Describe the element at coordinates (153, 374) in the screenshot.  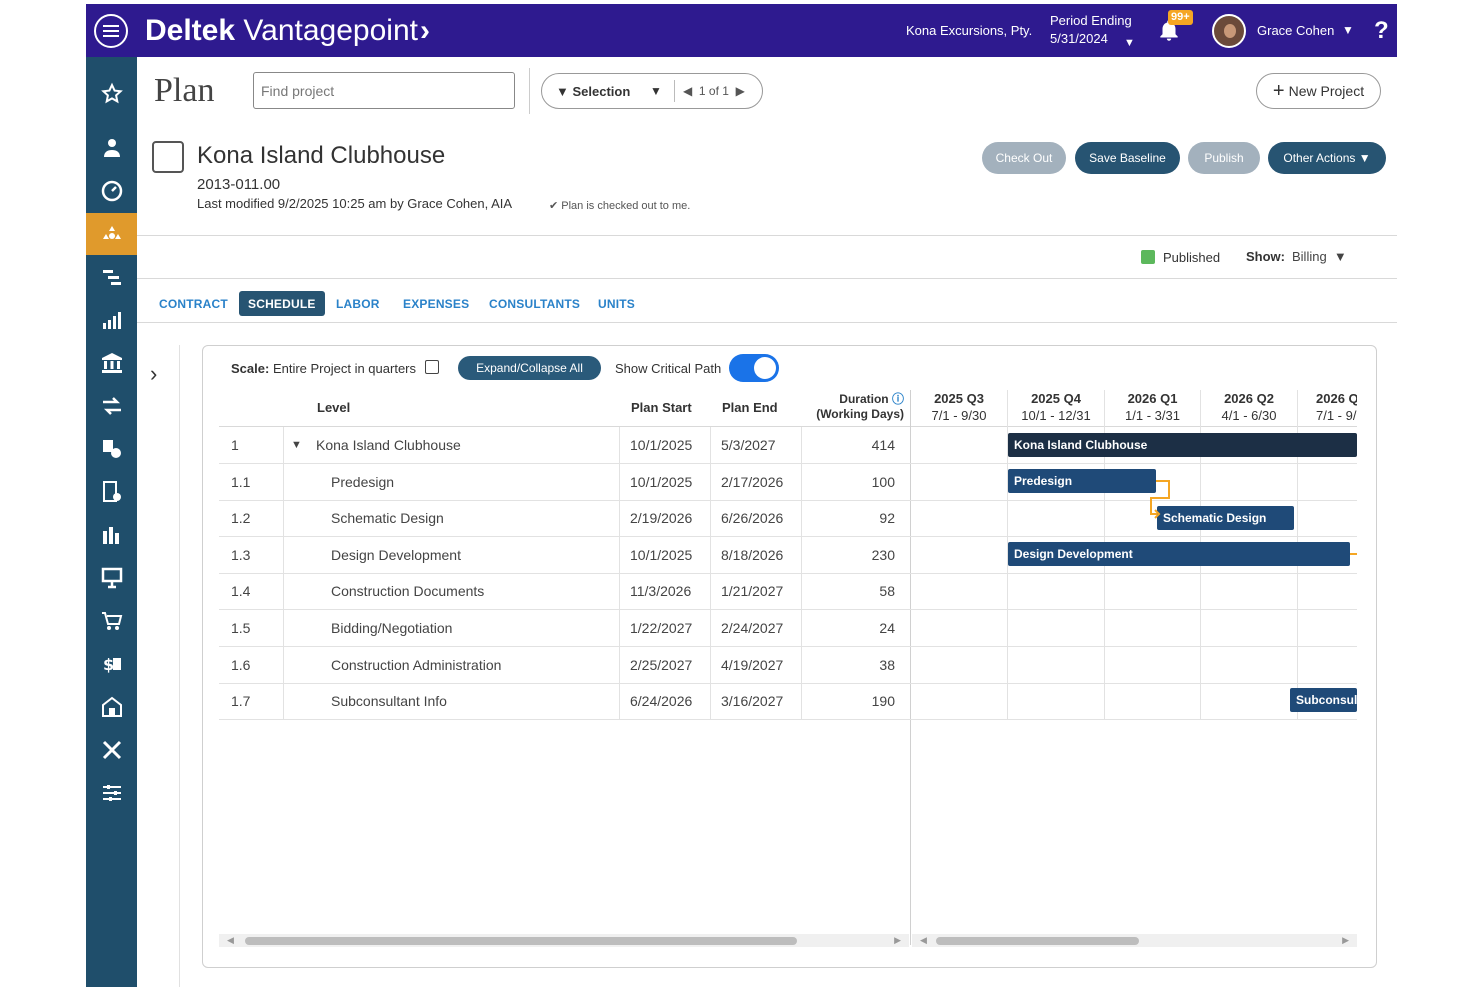
I see `expand-panel-chevron-icon: ›` at that location.